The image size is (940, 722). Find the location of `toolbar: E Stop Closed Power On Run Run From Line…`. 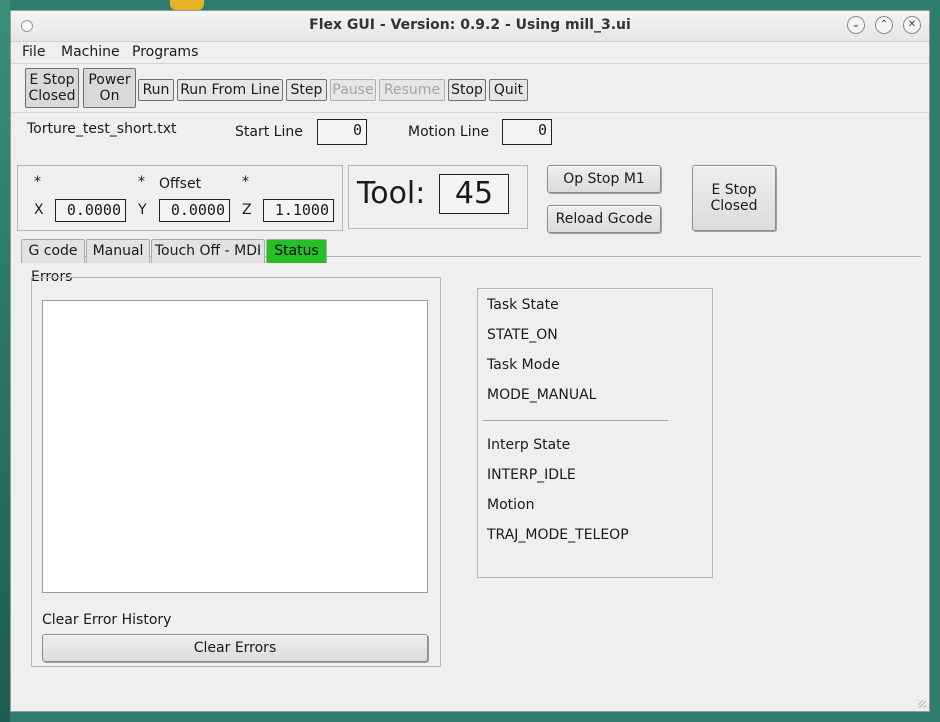

toolbar: E Stop Closed Power On Run Run From Line… is located at coordinates (470, 88).